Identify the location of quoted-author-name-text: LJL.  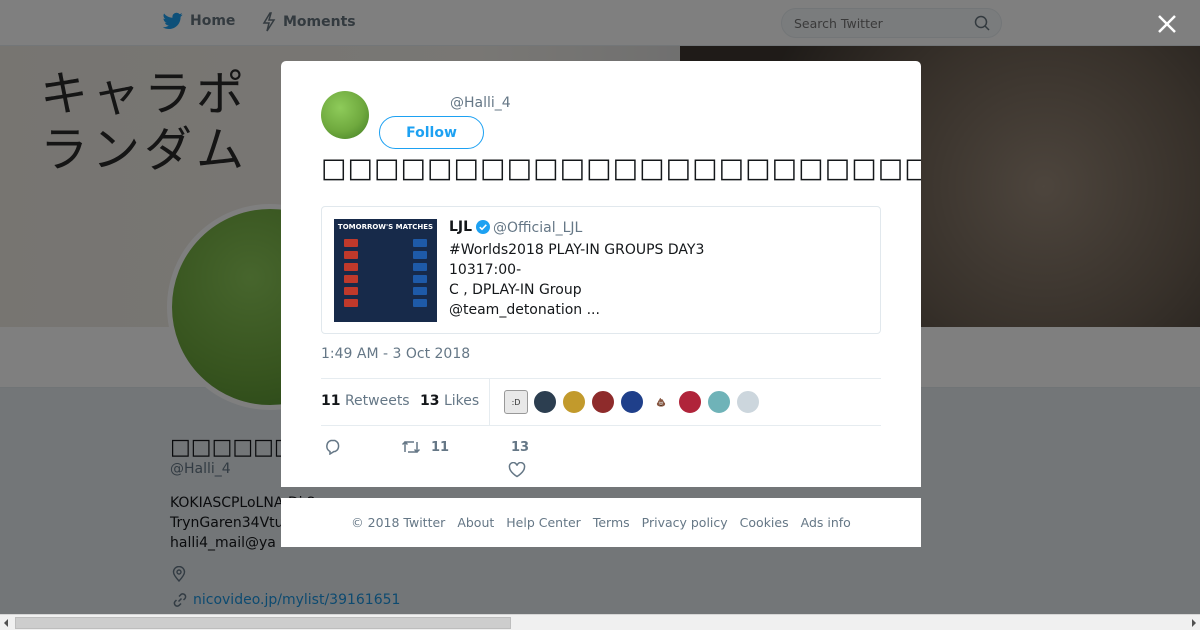
(461, 227).